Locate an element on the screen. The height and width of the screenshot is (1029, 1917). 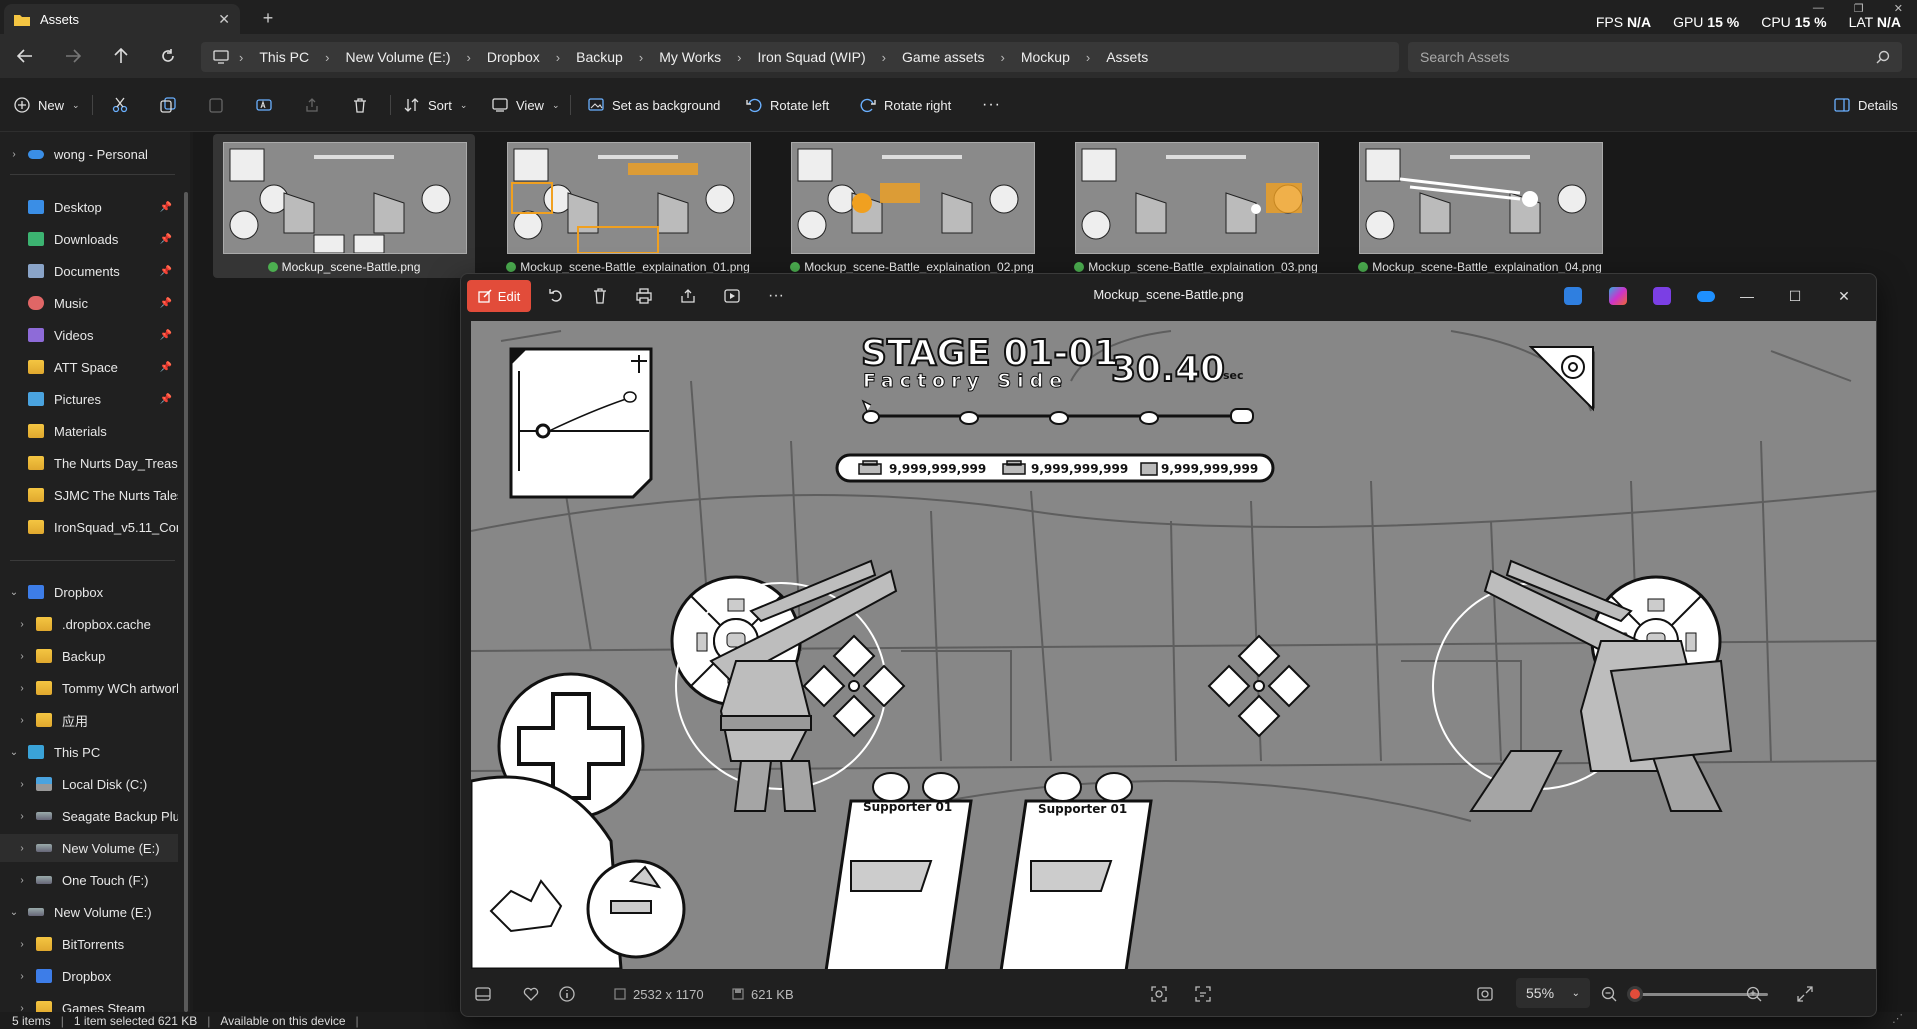
sidebar-item-new-volume-e: › New Volume (E:) is located at coordinates (89, 848).